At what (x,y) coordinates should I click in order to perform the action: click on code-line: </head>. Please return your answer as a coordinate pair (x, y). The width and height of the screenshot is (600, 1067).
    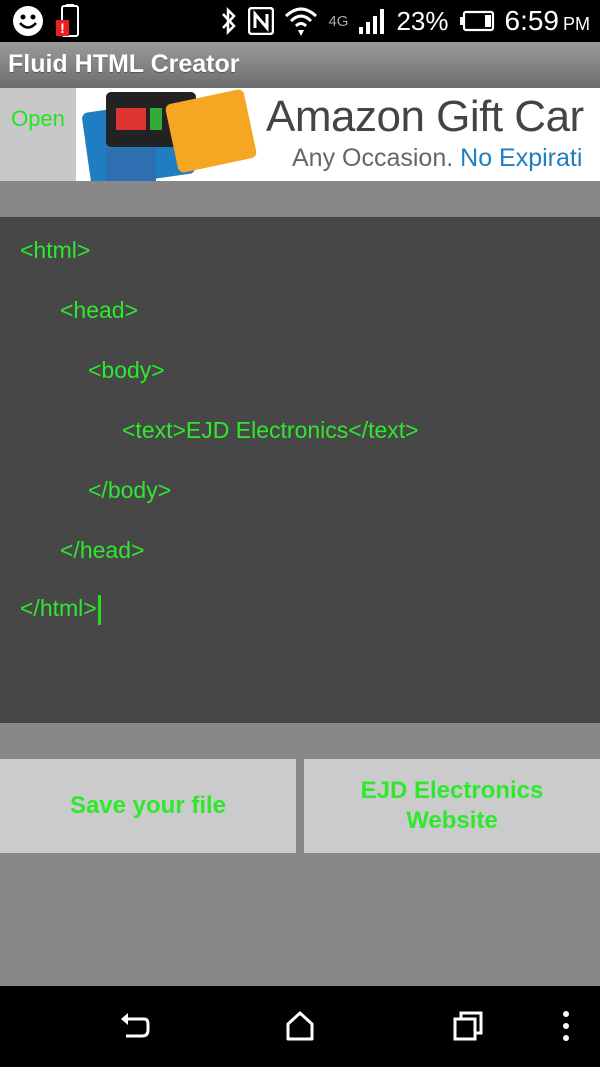
    Looking at the image, I should click on (102, 550).